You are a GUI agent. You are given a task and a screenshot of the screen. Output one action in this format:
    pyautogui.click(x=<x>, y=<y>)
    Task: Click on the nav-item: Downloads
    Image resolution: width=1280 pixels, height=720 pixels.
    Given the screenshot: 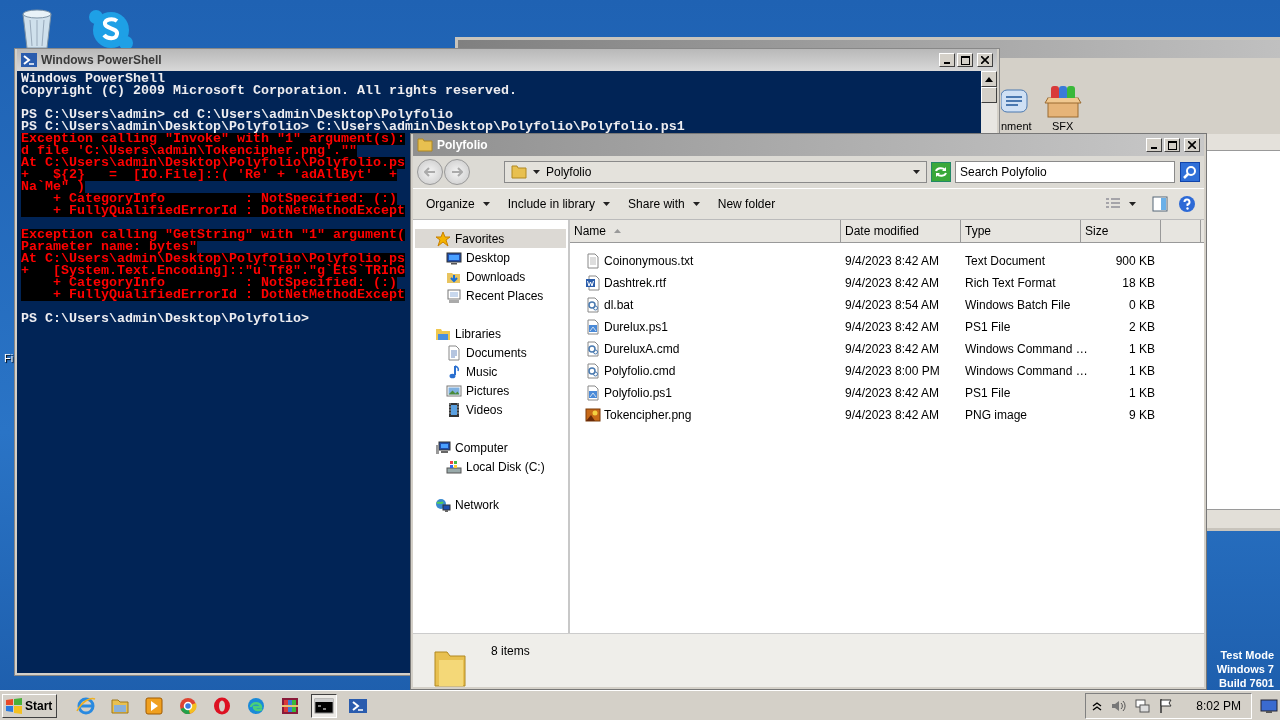 What is the action you would take?
    pyautogui.click(x=490, y=276)
    